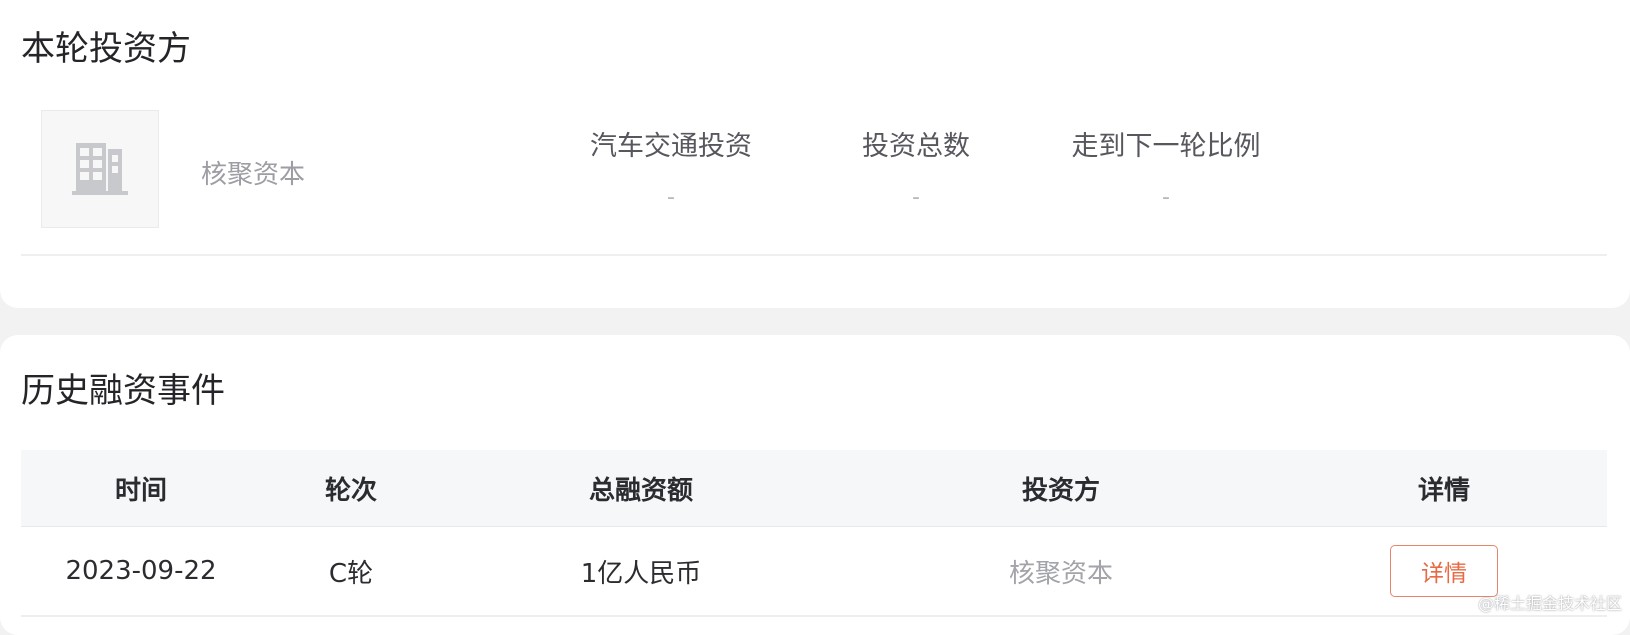  I want to click on stat-total-investments: 投资总数 -, so click(916, 167).